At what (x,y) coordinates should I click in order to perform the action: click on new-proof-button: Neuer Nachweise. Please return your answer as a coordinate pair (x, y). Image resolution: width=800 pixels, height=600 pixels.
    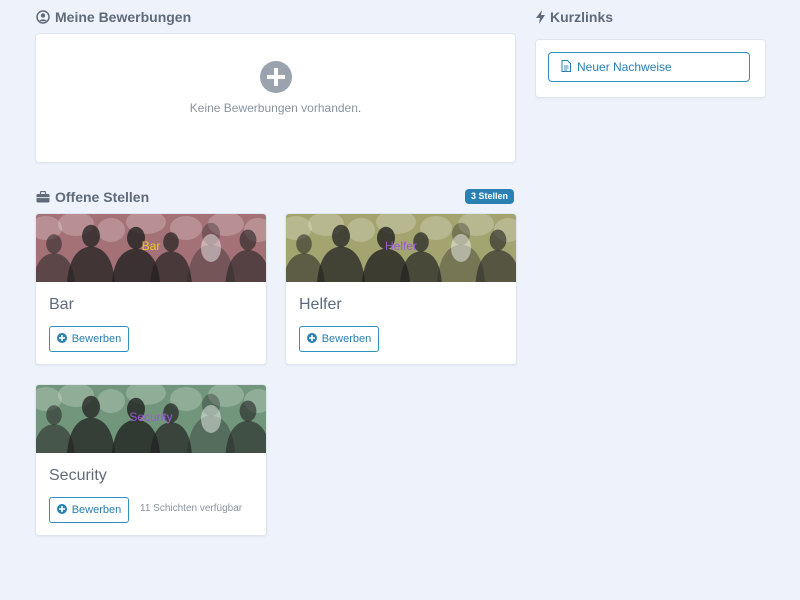
    Looking at the image, I should click on (649, 67).